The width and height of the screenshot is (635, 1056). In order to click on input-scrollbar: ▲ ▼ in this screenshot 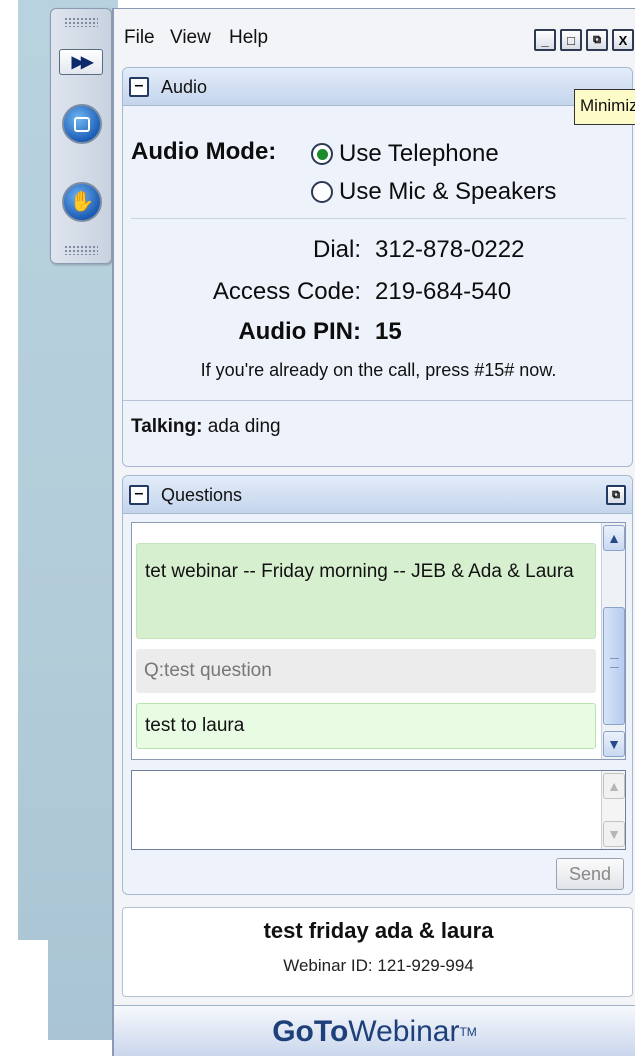, I will do `click(613, 810)`.